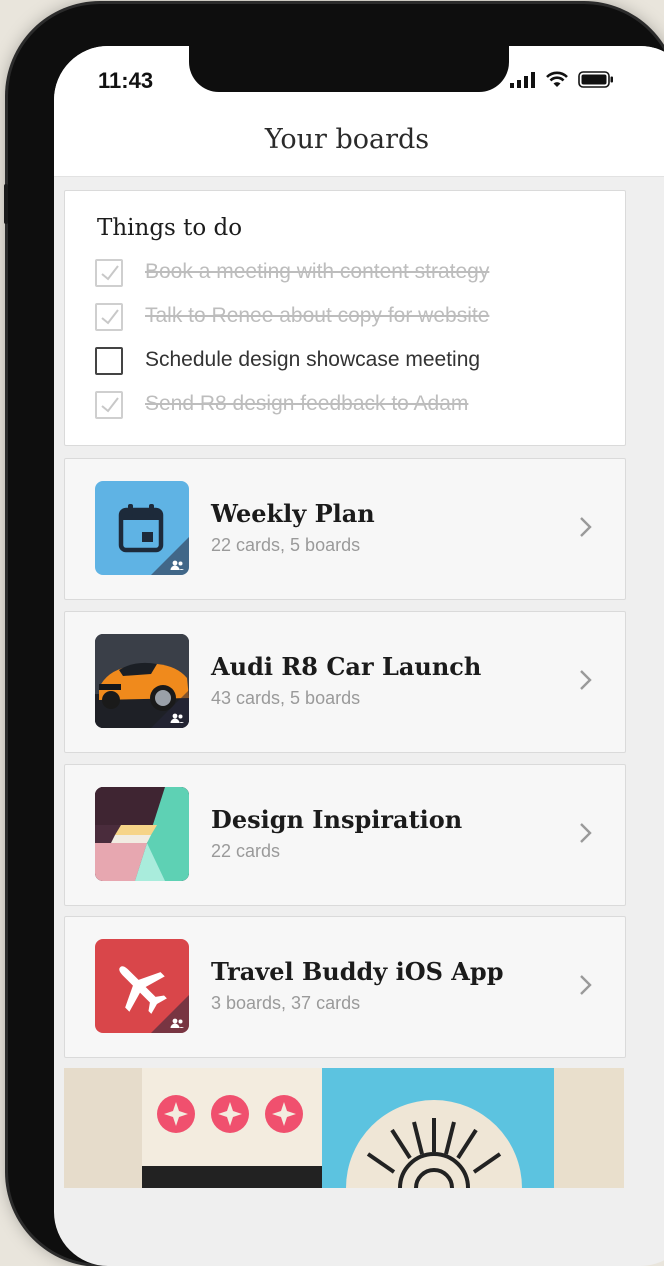 This screenshot has width=664, height=1266. Describe the element at coordinates (346, 666) in the screenshot. I see `board-title: Audi R8 Car Launch` at that location.